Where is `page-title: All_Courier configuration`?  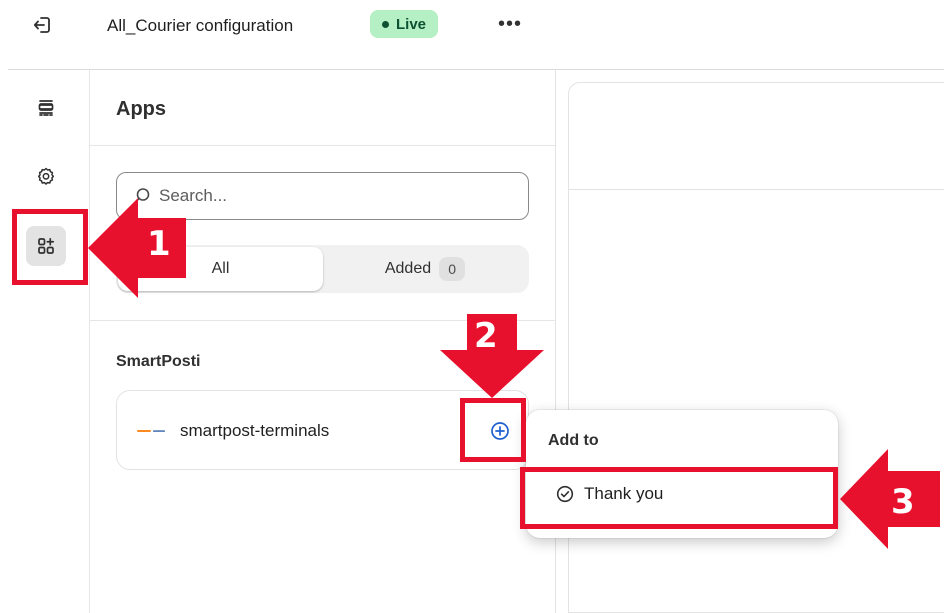
page-title: All_Courier configuration is located at coordinates (200, 25).